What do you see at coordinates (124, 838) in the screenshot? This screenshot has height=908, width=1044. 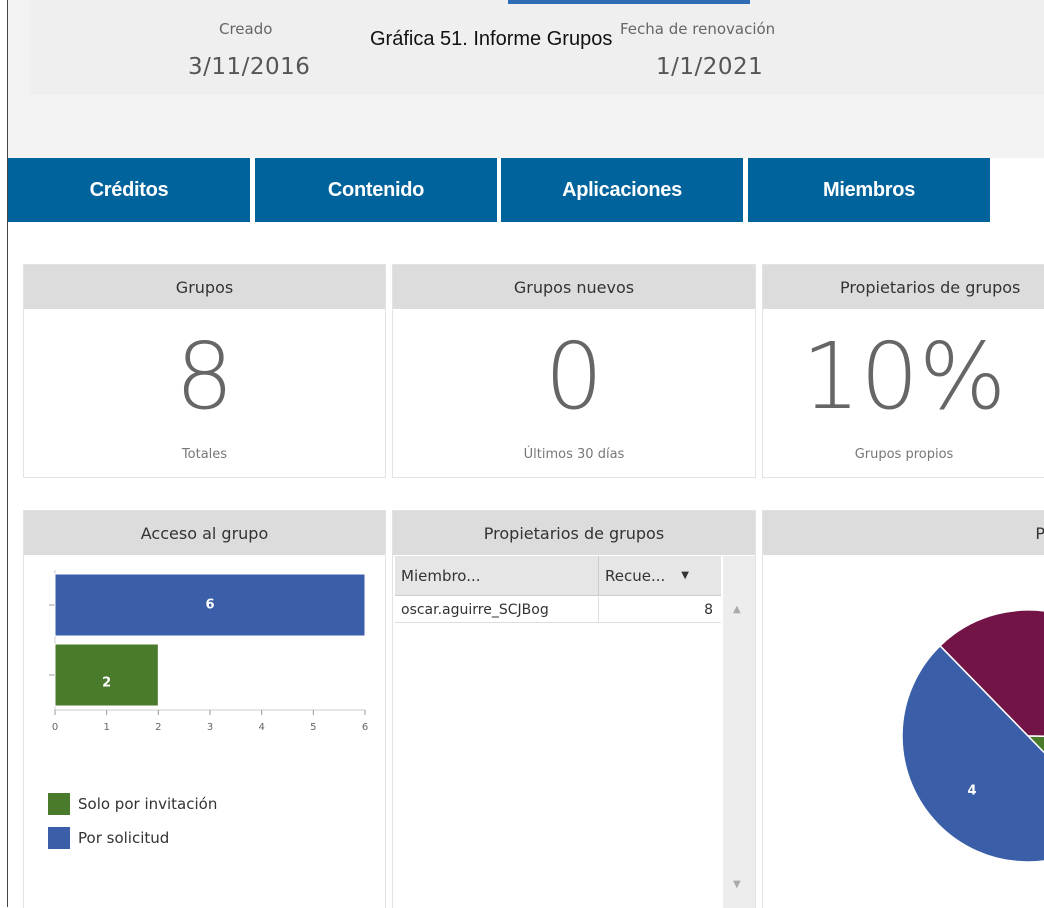 I see `legend-label: Por solicitud` at bounding box center [124, 838].